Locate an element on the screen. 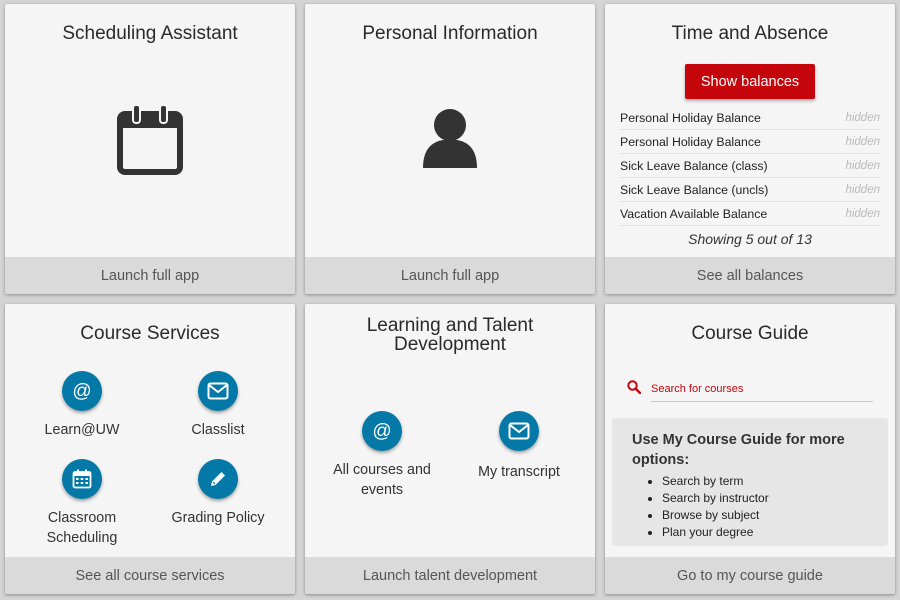 This screenshot has width=900, height=600. see-all-balances-link: See all balances is located at coordinates (750, 275).